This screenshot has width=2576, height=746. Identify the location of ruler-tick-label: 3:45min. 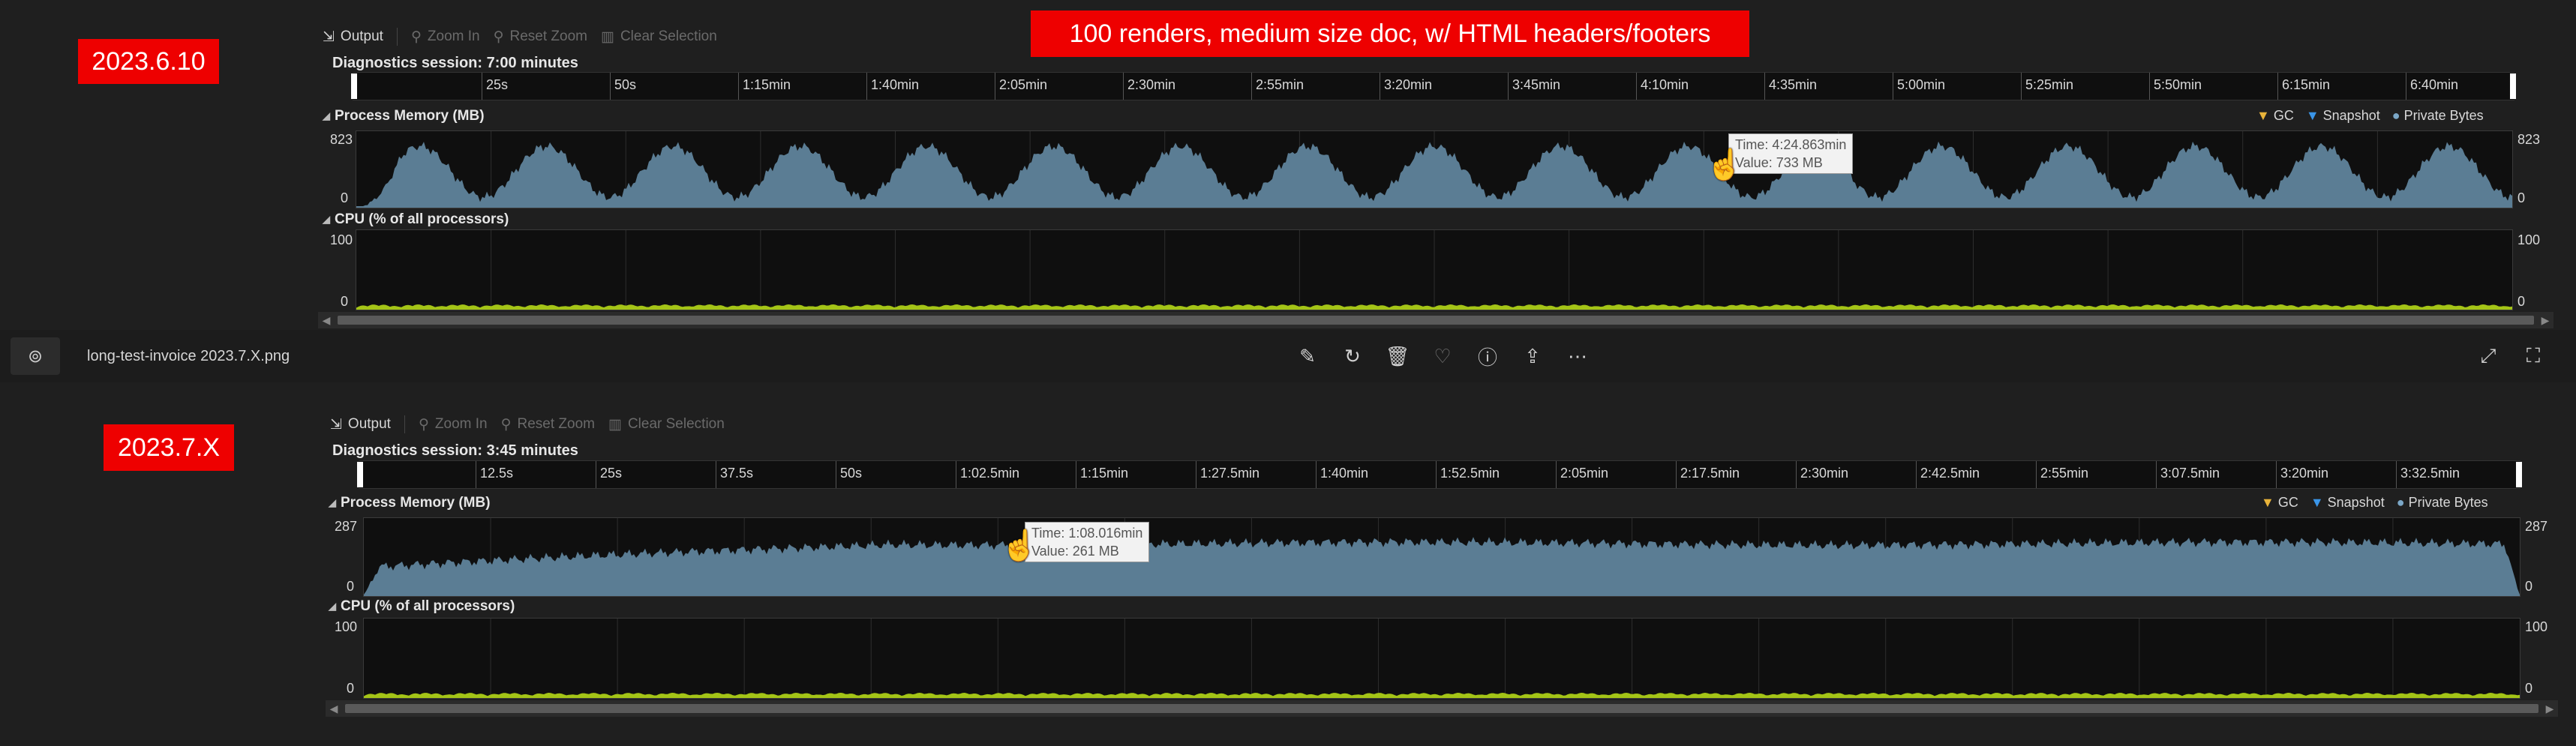
(1536, 84).